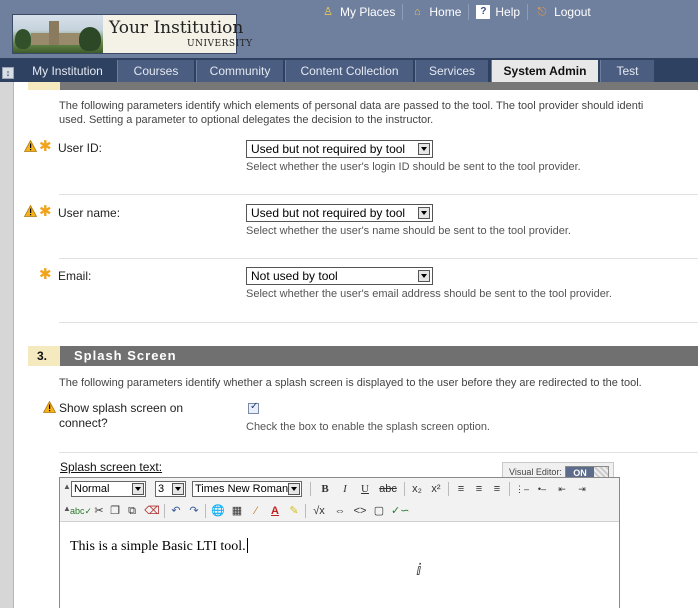  What do you see at coordinates (99, 511) in the screenshot?
I see `cut-icon: ✂` at bounding box center [99, 511].